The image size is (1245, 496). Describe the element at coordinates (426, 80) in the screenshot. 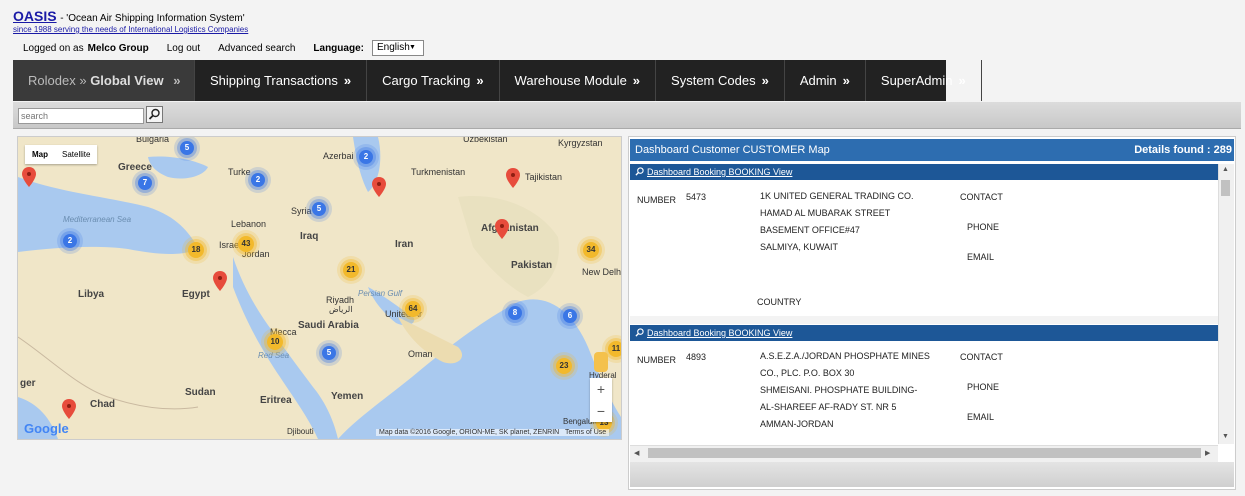

I see `nav-label: Cargo Tracking` at that location.